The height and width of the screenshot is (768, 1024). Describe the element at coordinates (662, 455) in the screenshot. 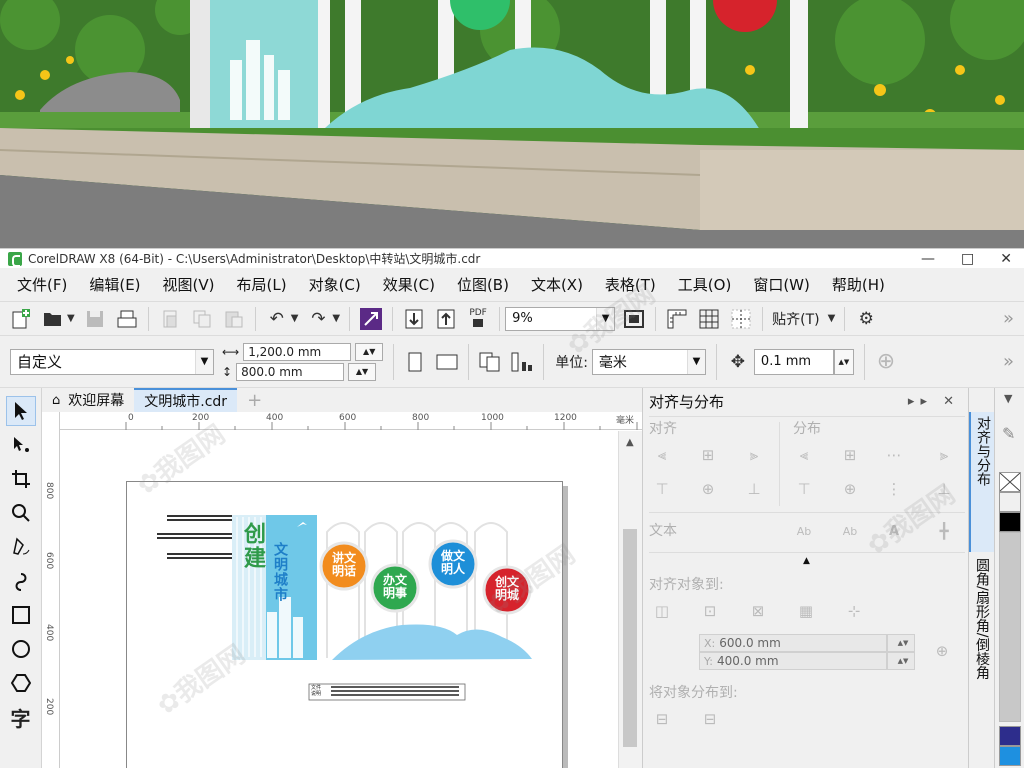

I see `align-left-icon: ⫷` at that location.